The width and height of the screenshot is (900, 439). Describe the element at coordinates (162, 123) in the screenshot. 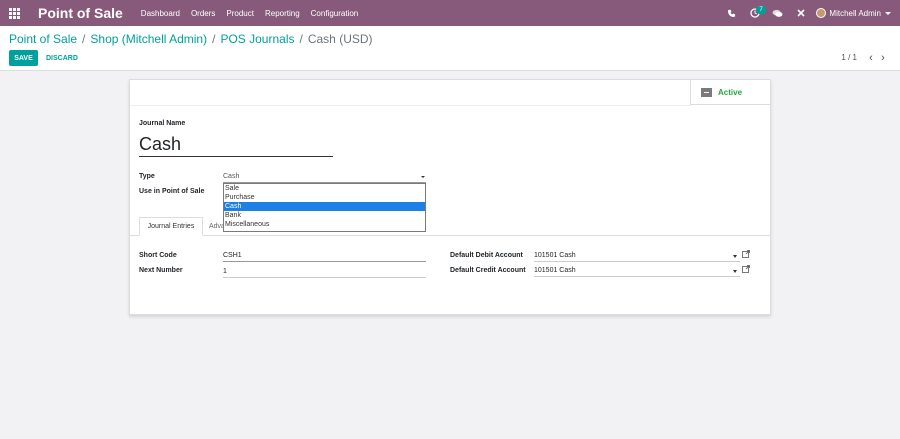

I see `journal-name-label: Journal Name` at that location.